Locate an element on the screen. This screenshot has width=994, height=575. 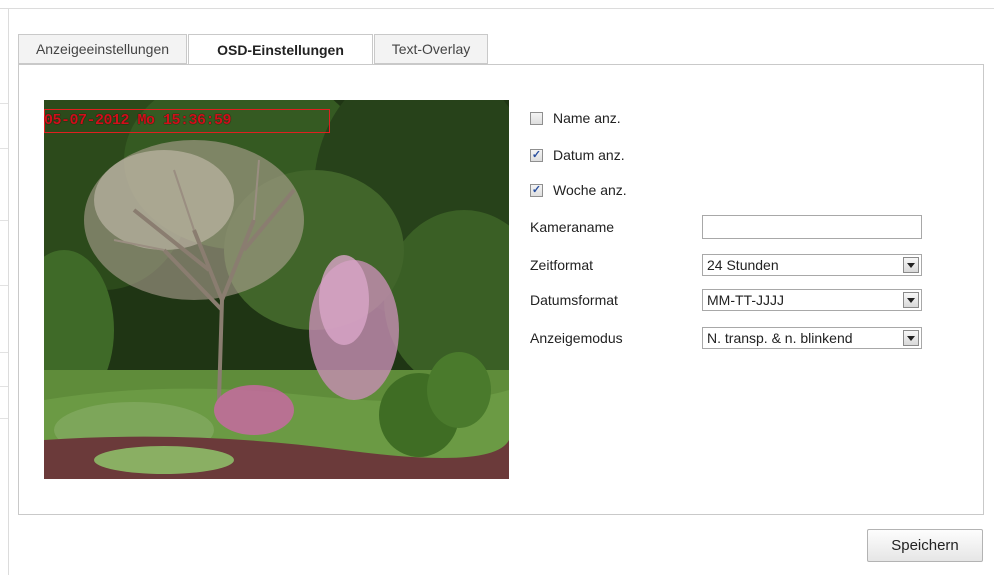
show-name-option: Name anz. is located at coordinates (575, 118).